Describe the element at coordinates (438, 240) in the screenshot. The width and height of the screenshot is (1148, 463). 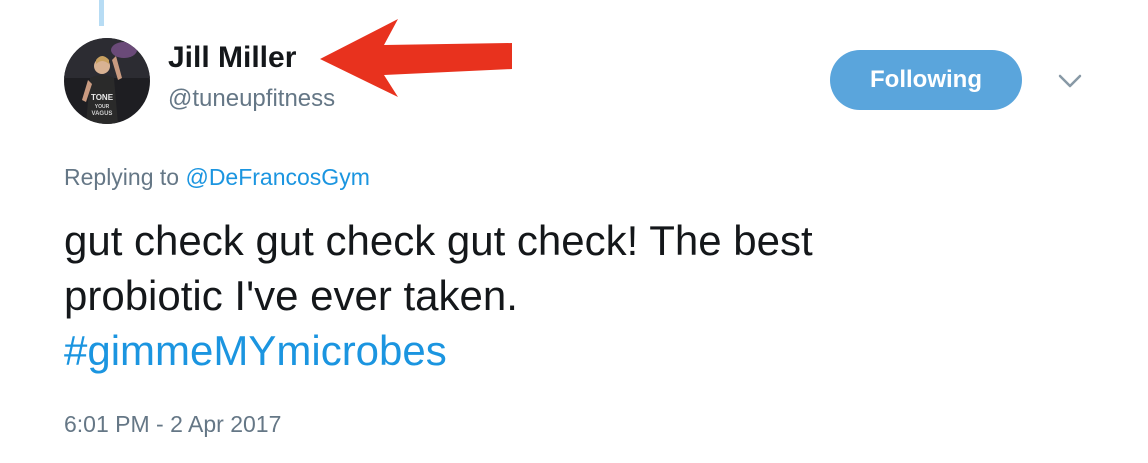
I see `tweet-text-line-1: gut check gut check gut check! The best` at that location.